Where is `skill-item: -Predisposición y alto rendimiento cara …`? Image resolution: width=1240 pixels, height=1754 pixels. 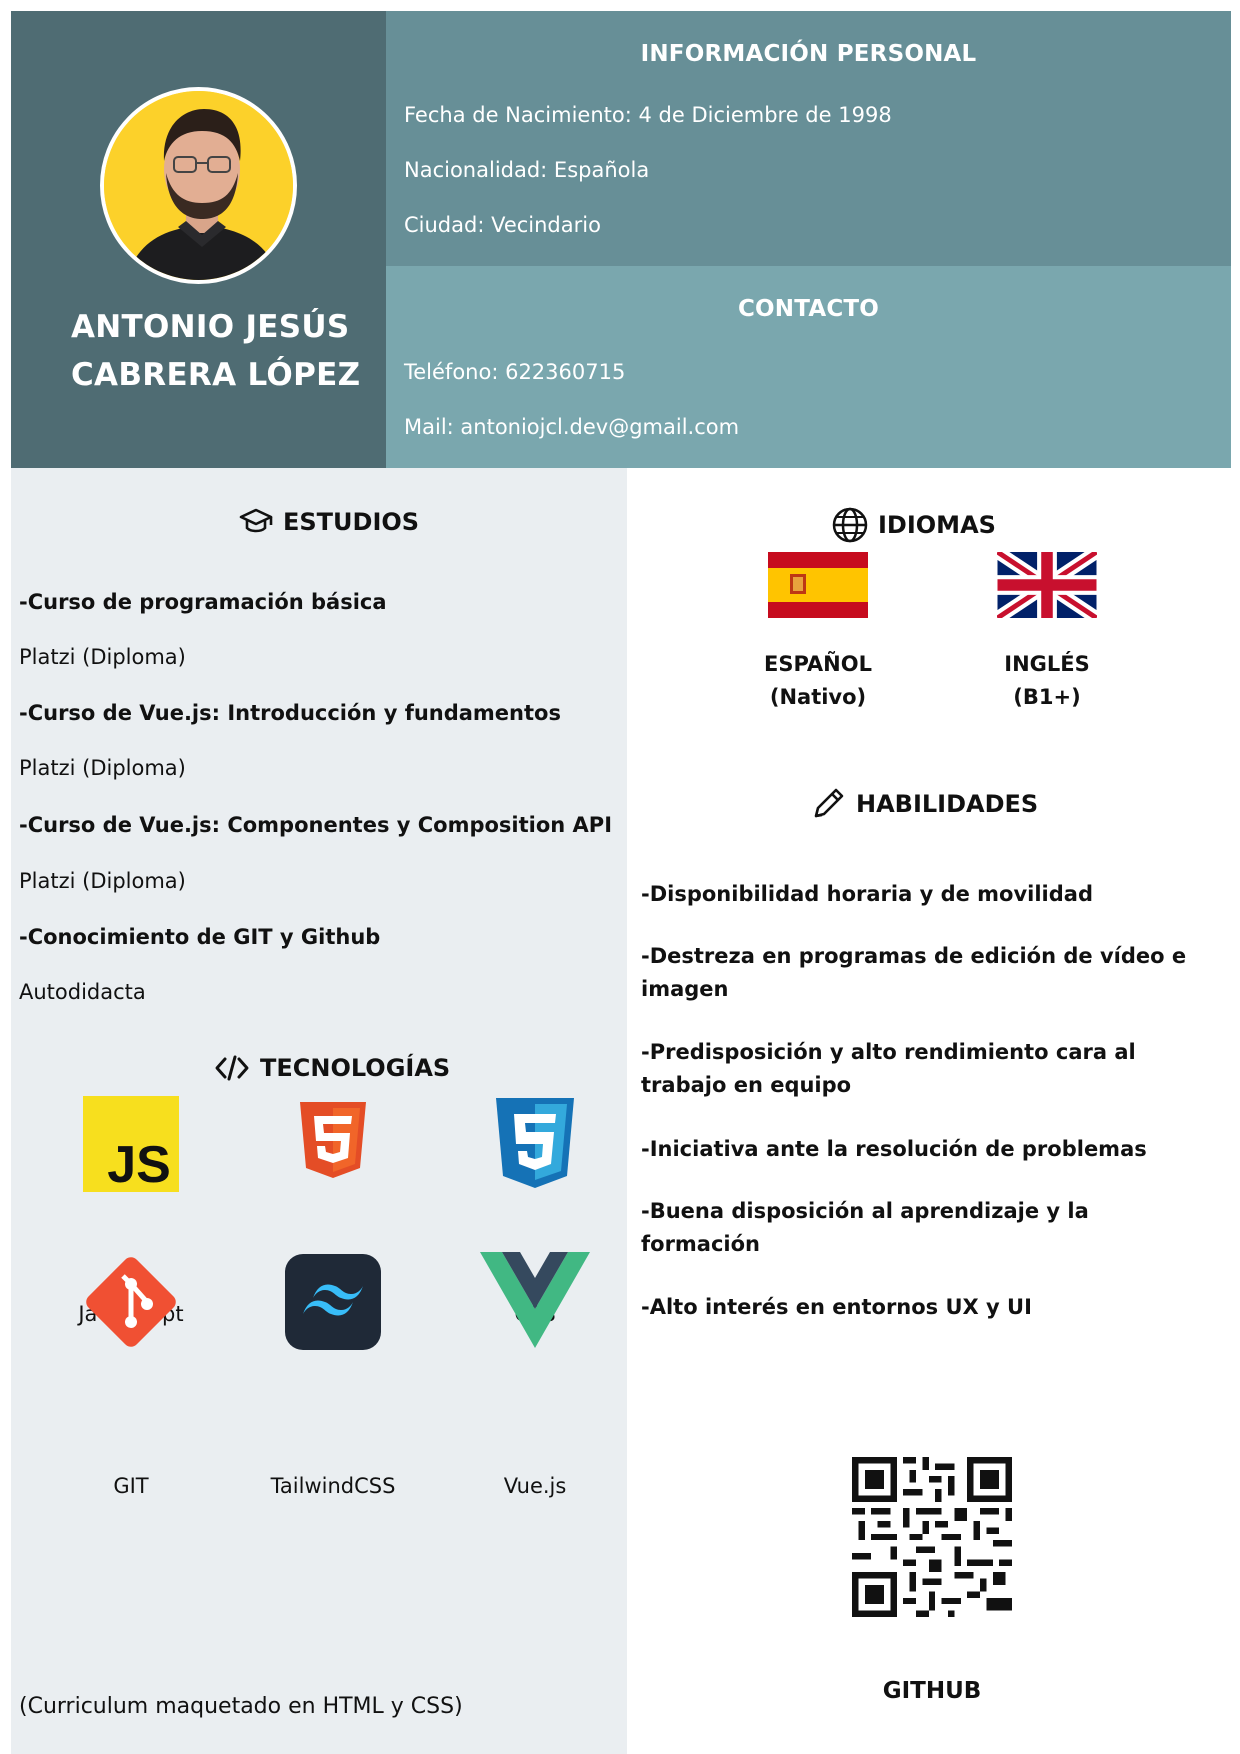 skill-item: -Predisposición y alto rendimiento cara … is located at coordinates (888, 1068).